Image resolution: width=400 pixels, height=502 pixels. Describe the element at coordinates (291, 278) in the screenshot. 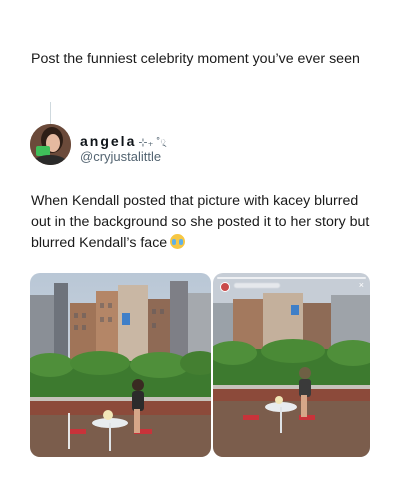

I see `story-progress-bar` at that location.